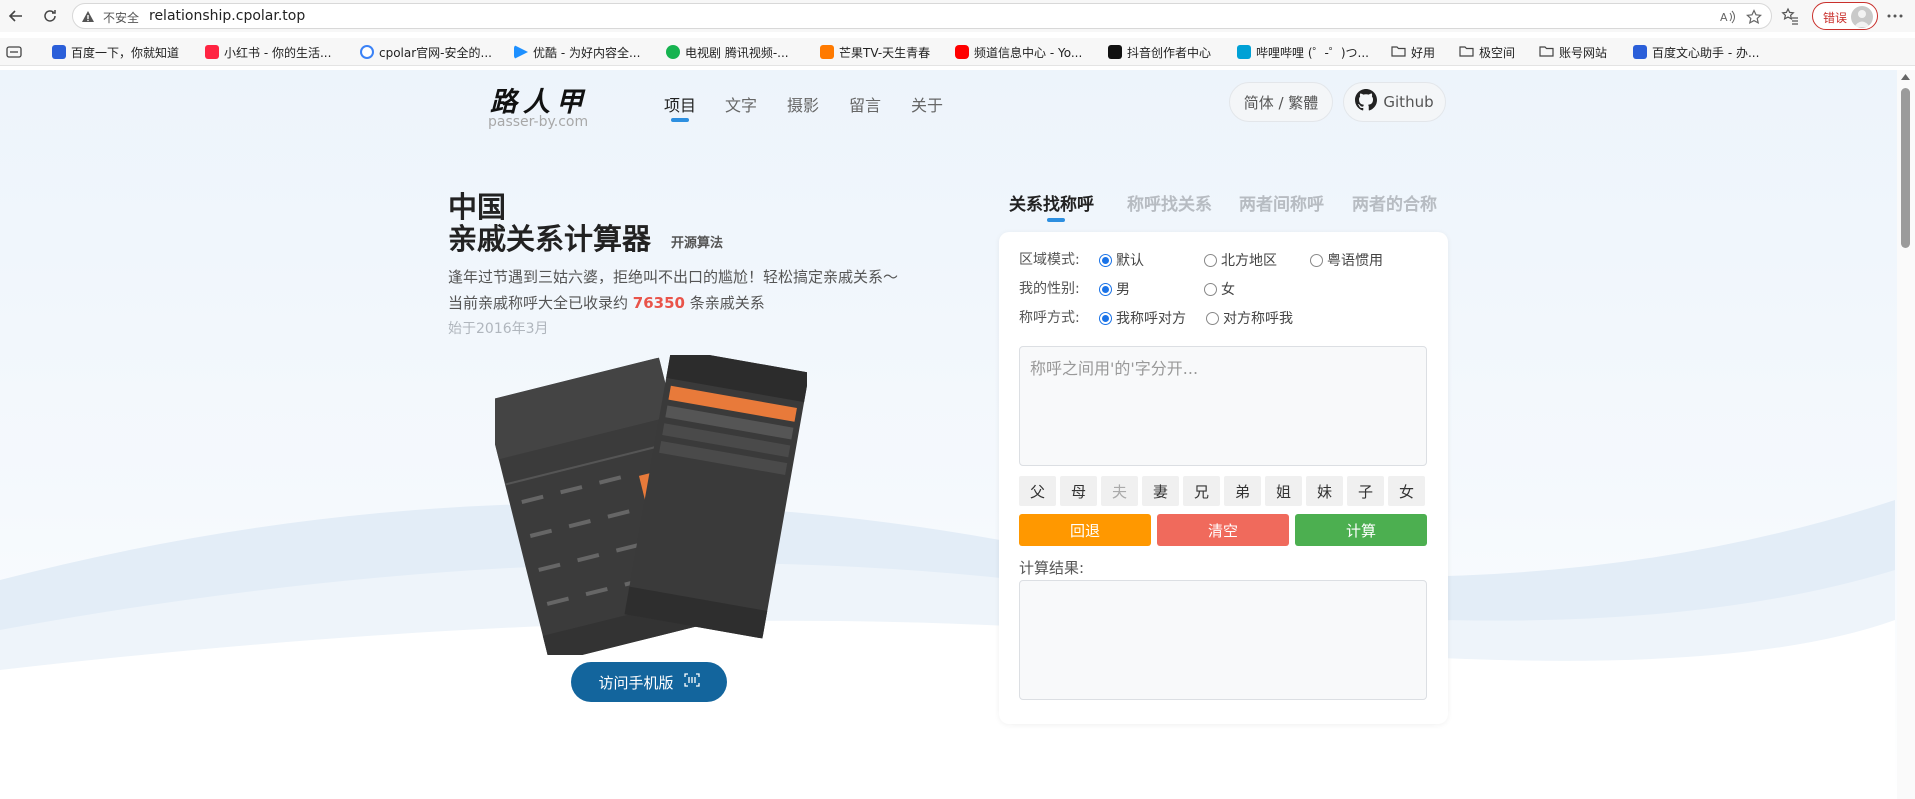 This screenshot has width=1915, height=799. Describe the element at coordinates (927, 104) in the screenshot. I see `nav-item-about: 关于` at that location.